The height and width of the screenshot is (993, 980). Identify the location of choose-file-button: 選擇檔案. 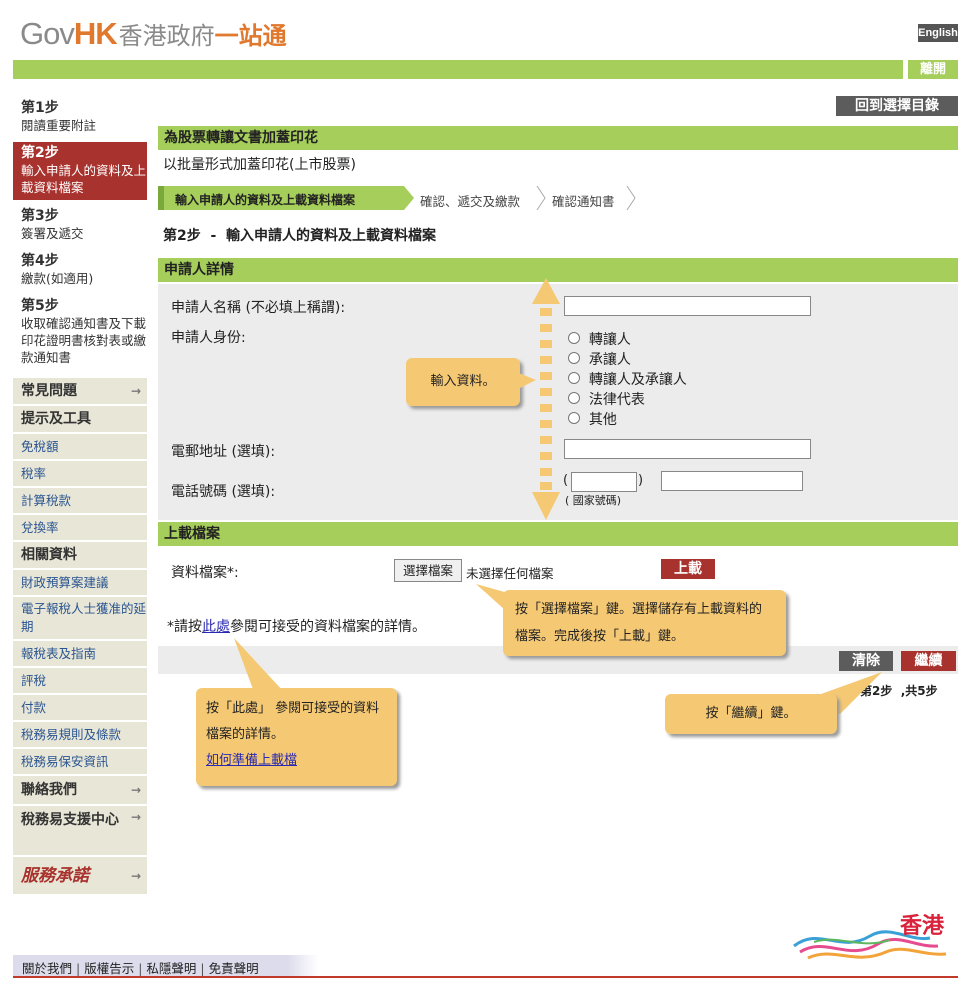
(428, 570).